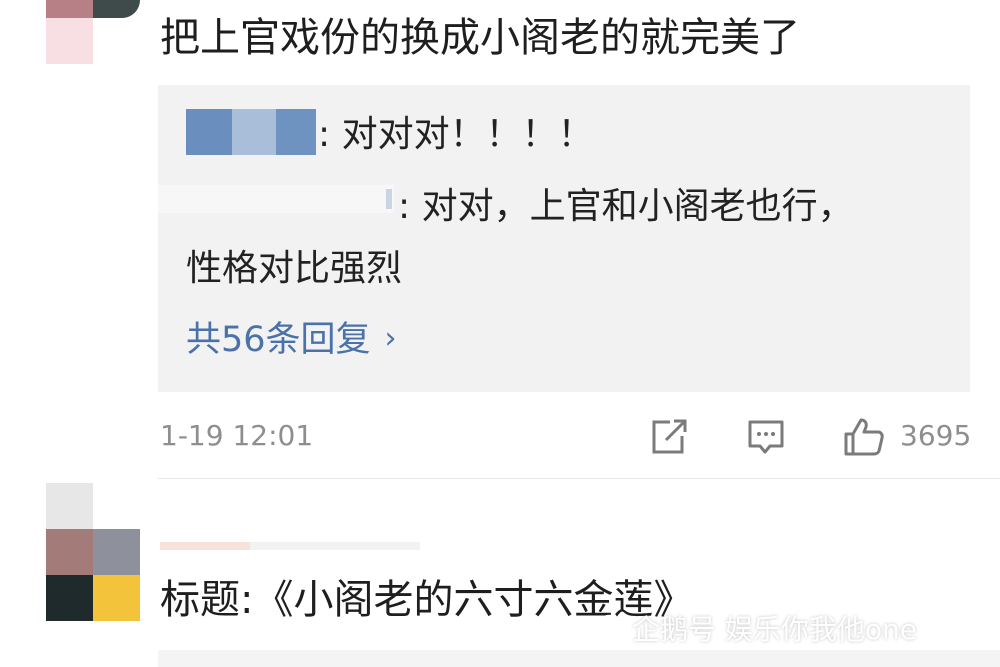 The width and height of the screenshot is (1000, 667). I want to click on bottom-strip, so click(579, 658).